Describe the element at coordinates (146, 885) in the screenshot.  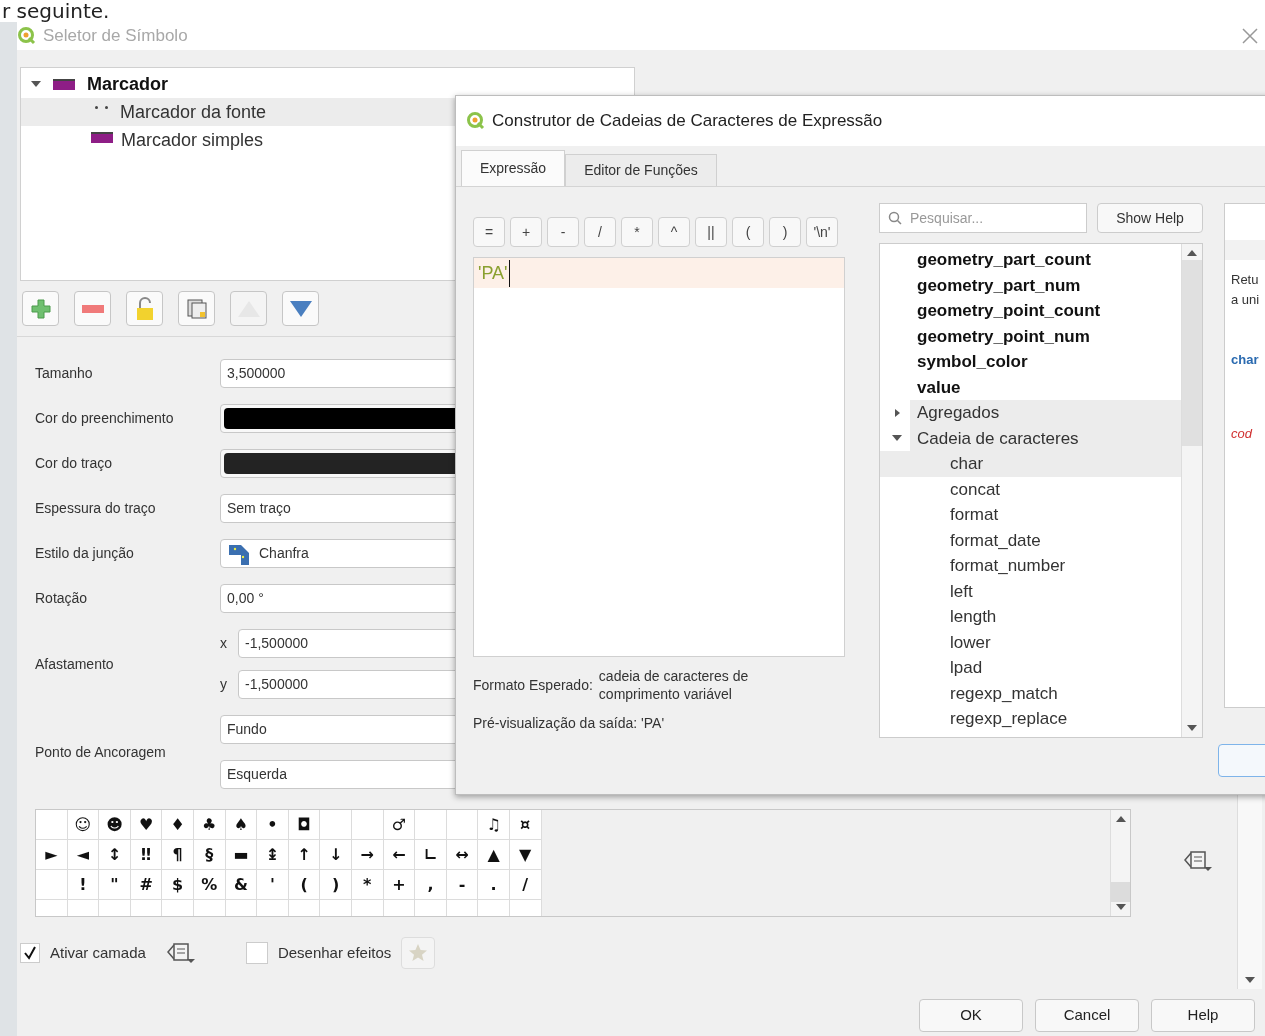
I see `character-cell: #` at that location.